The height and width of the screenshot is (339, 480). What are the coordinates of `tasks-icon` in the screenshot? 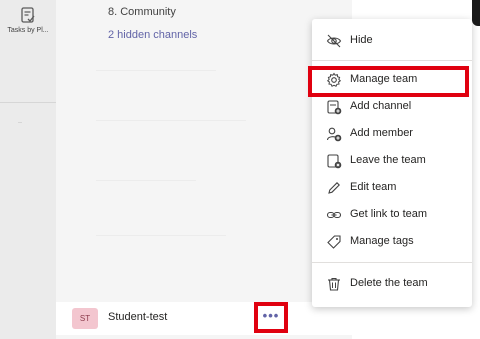 It's located at (28, 15).